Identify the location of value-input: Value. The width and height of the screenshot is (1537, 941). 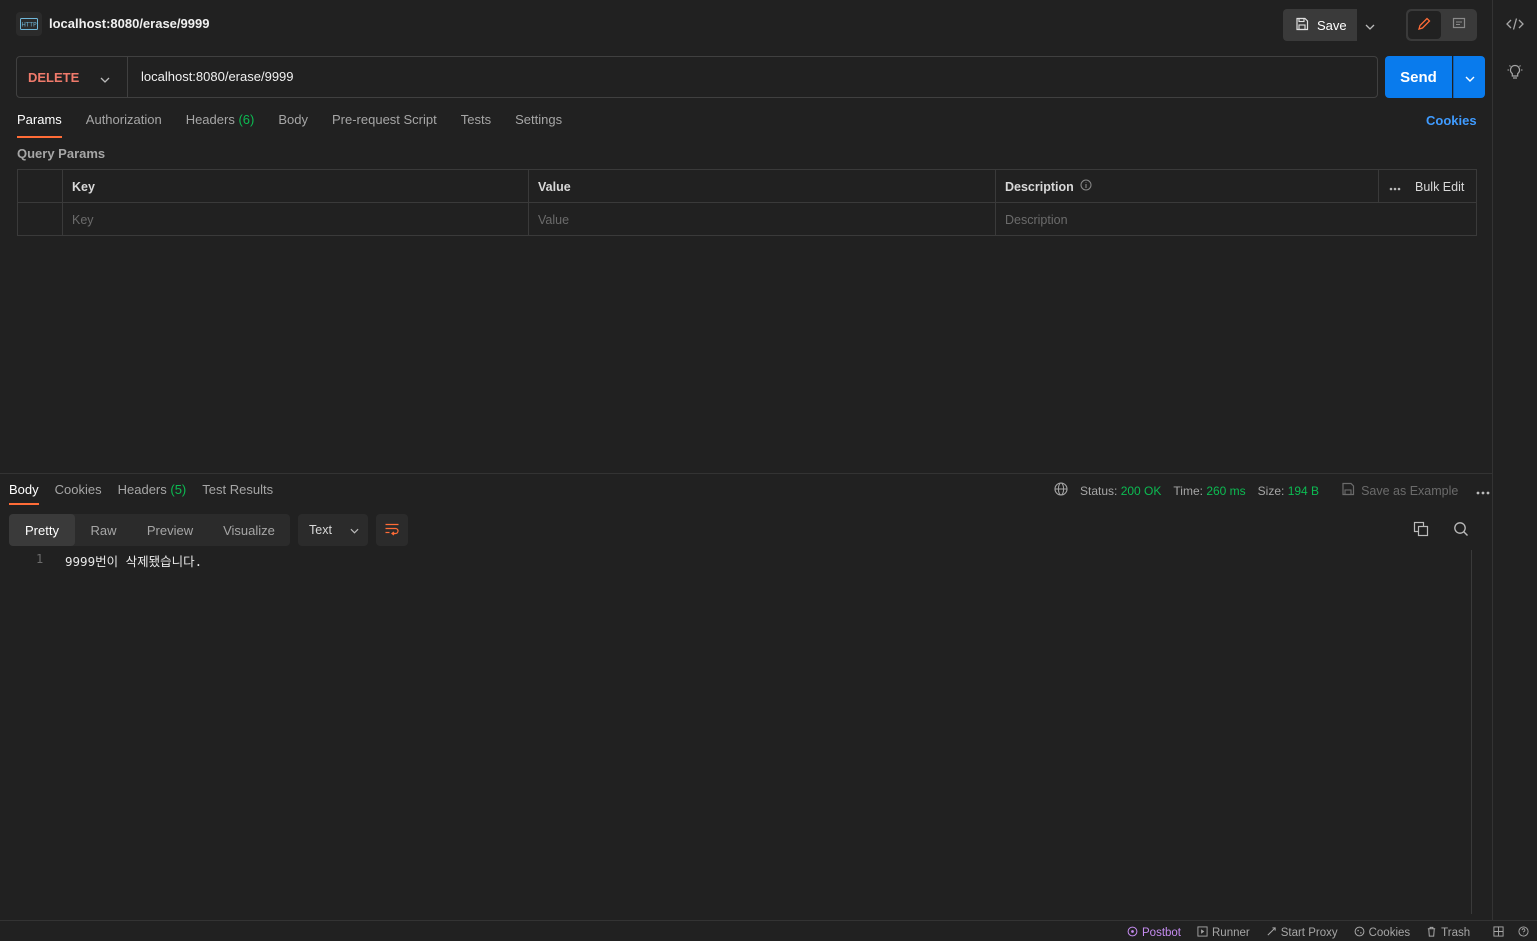
(761, 219).